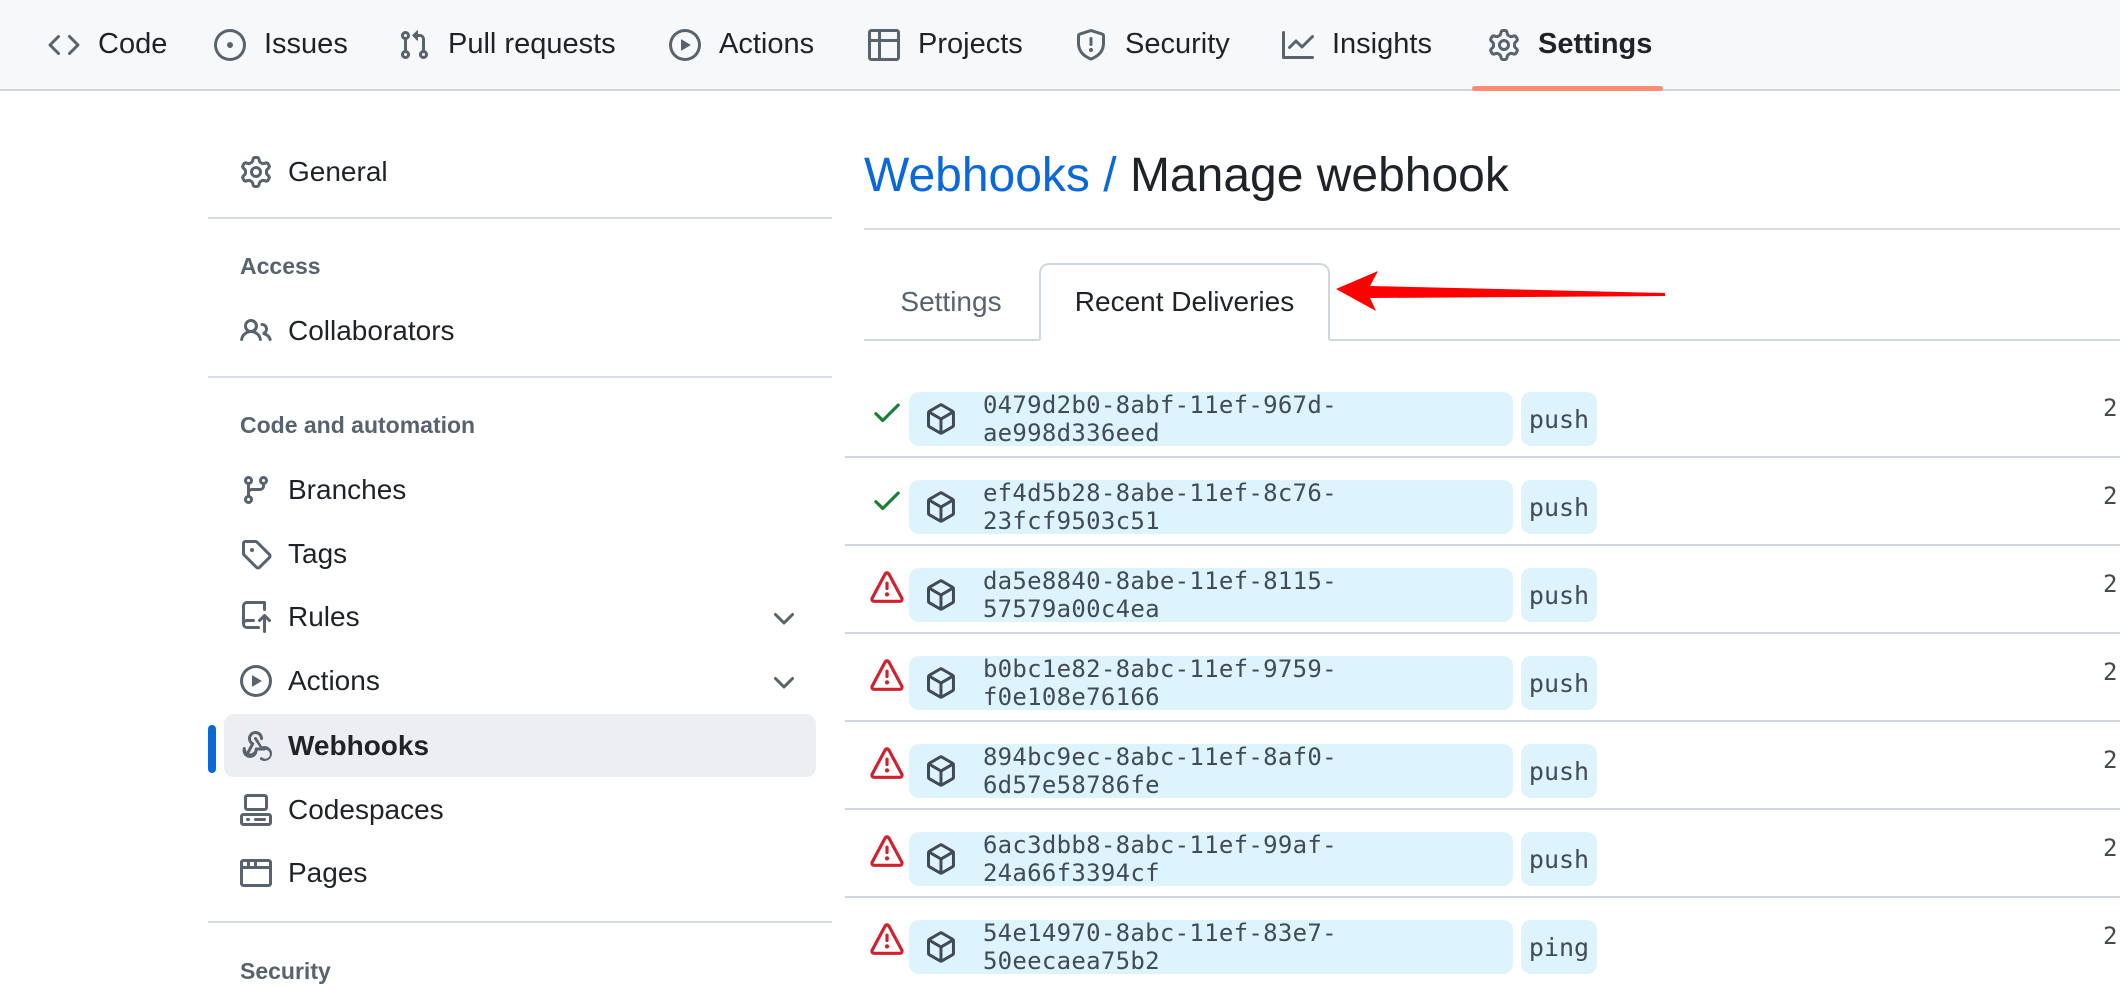  What do you see at coordinates (334, 680) in the screenshot?
I see `sidebar-item-label: Actions` at bounding box center [334, 680].